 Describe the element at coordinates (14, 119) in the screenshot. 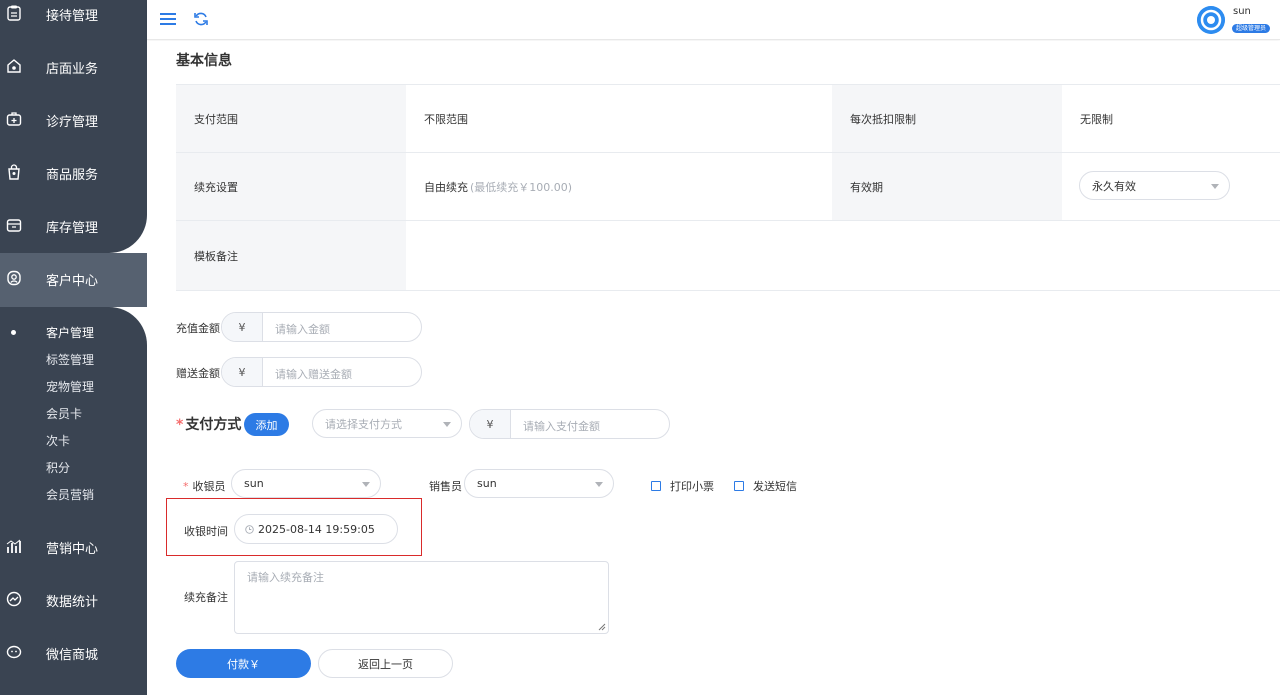

I see `medical-kit-icon` at that location.